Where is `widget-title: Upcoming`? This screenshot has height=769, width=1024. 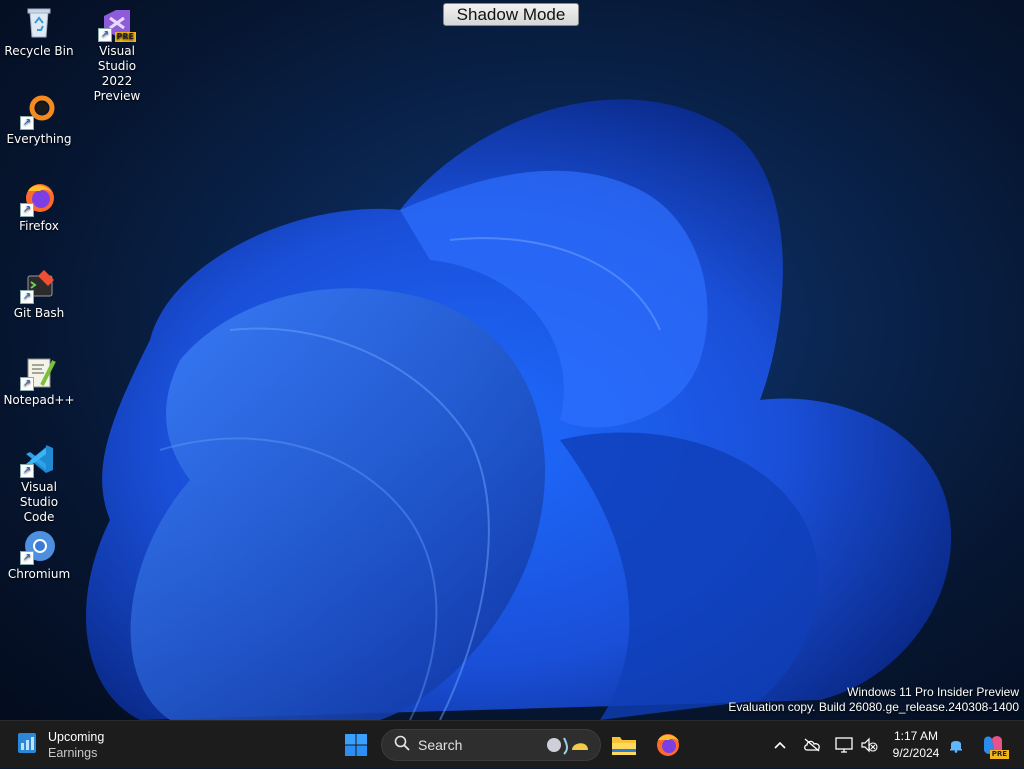
widget-title: Upcoming is located at coordinates (76, 737).